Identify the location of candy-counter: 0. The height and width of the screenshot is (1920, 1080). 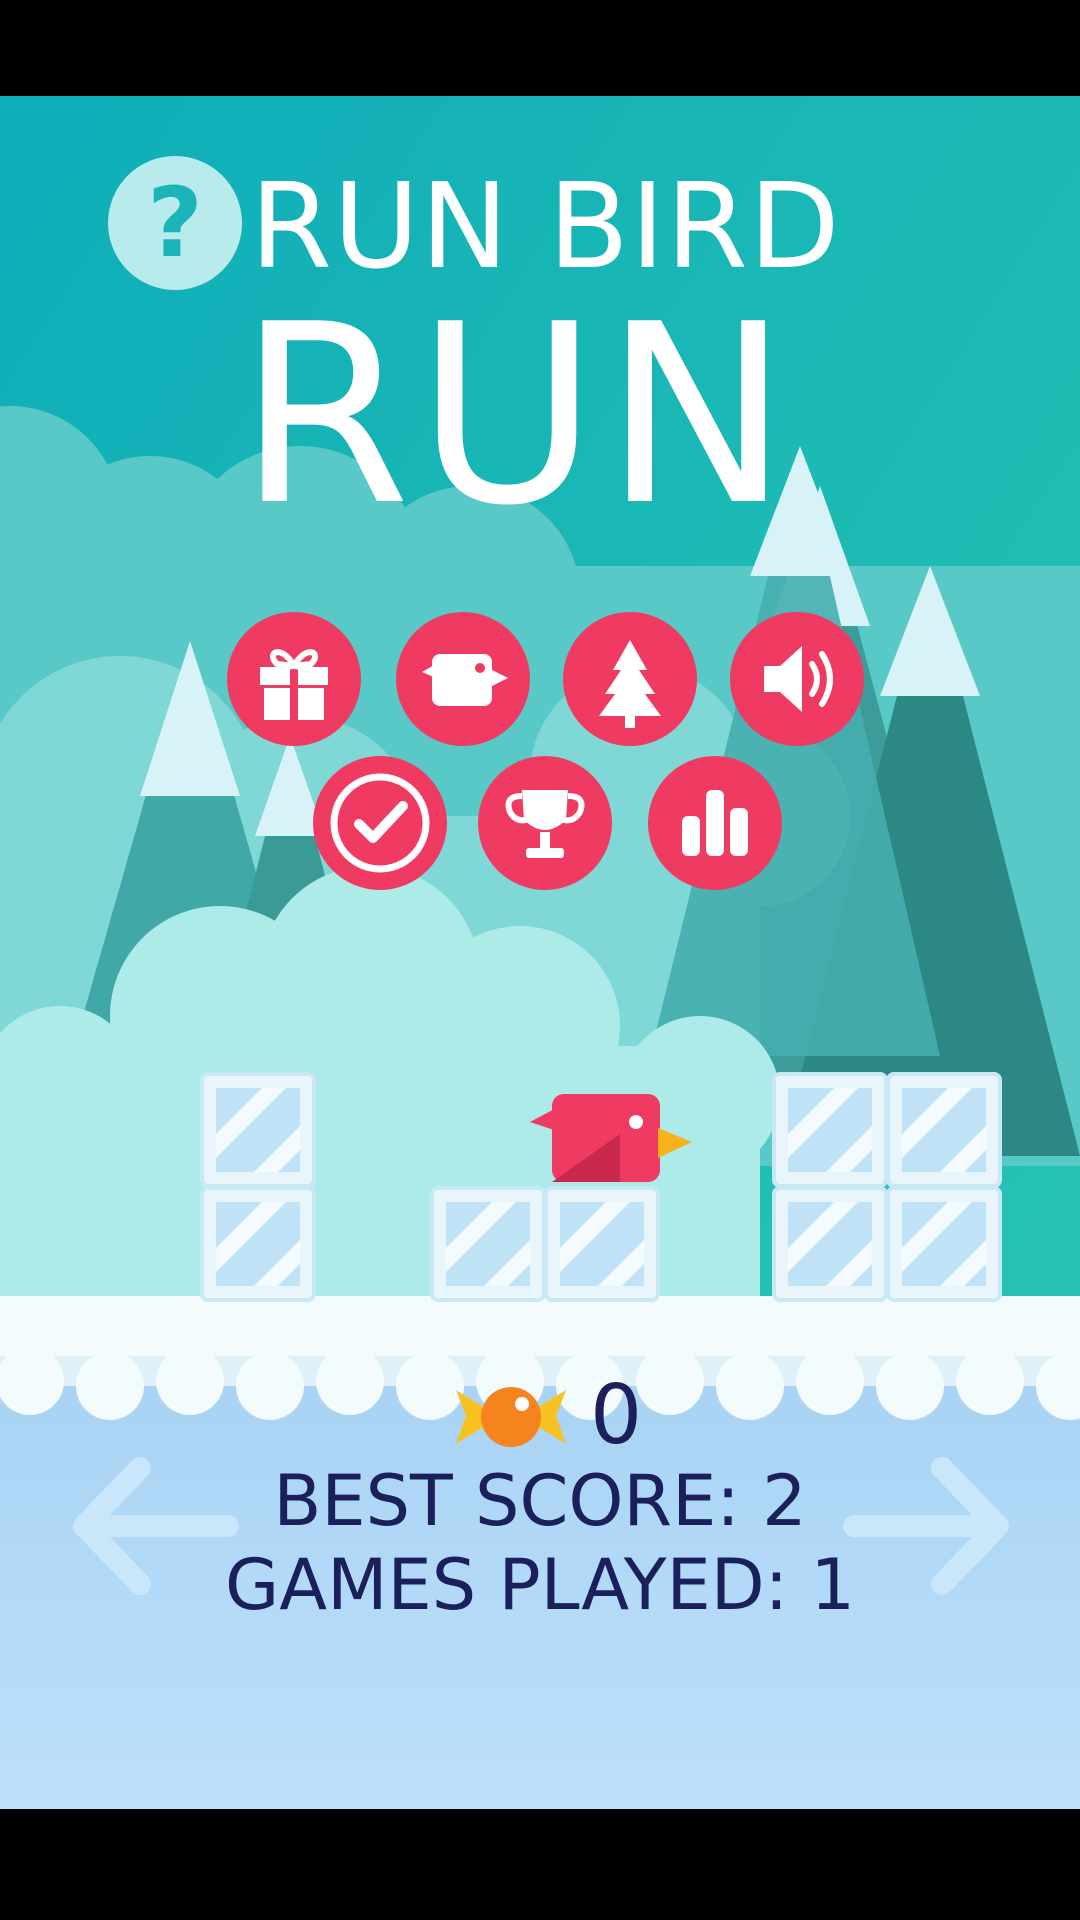
(540, 1416).